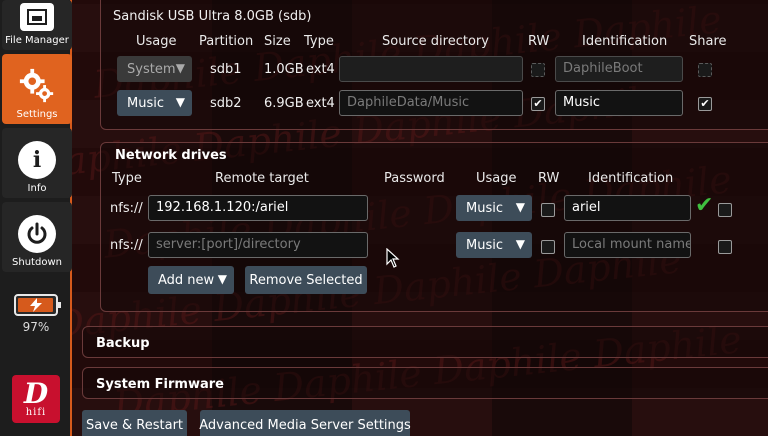  What do you see at coordinates (431, 103) in the screenshot?
I see `source-input-sdb2: DaphileData/Music` at bounding box center [431, 103].